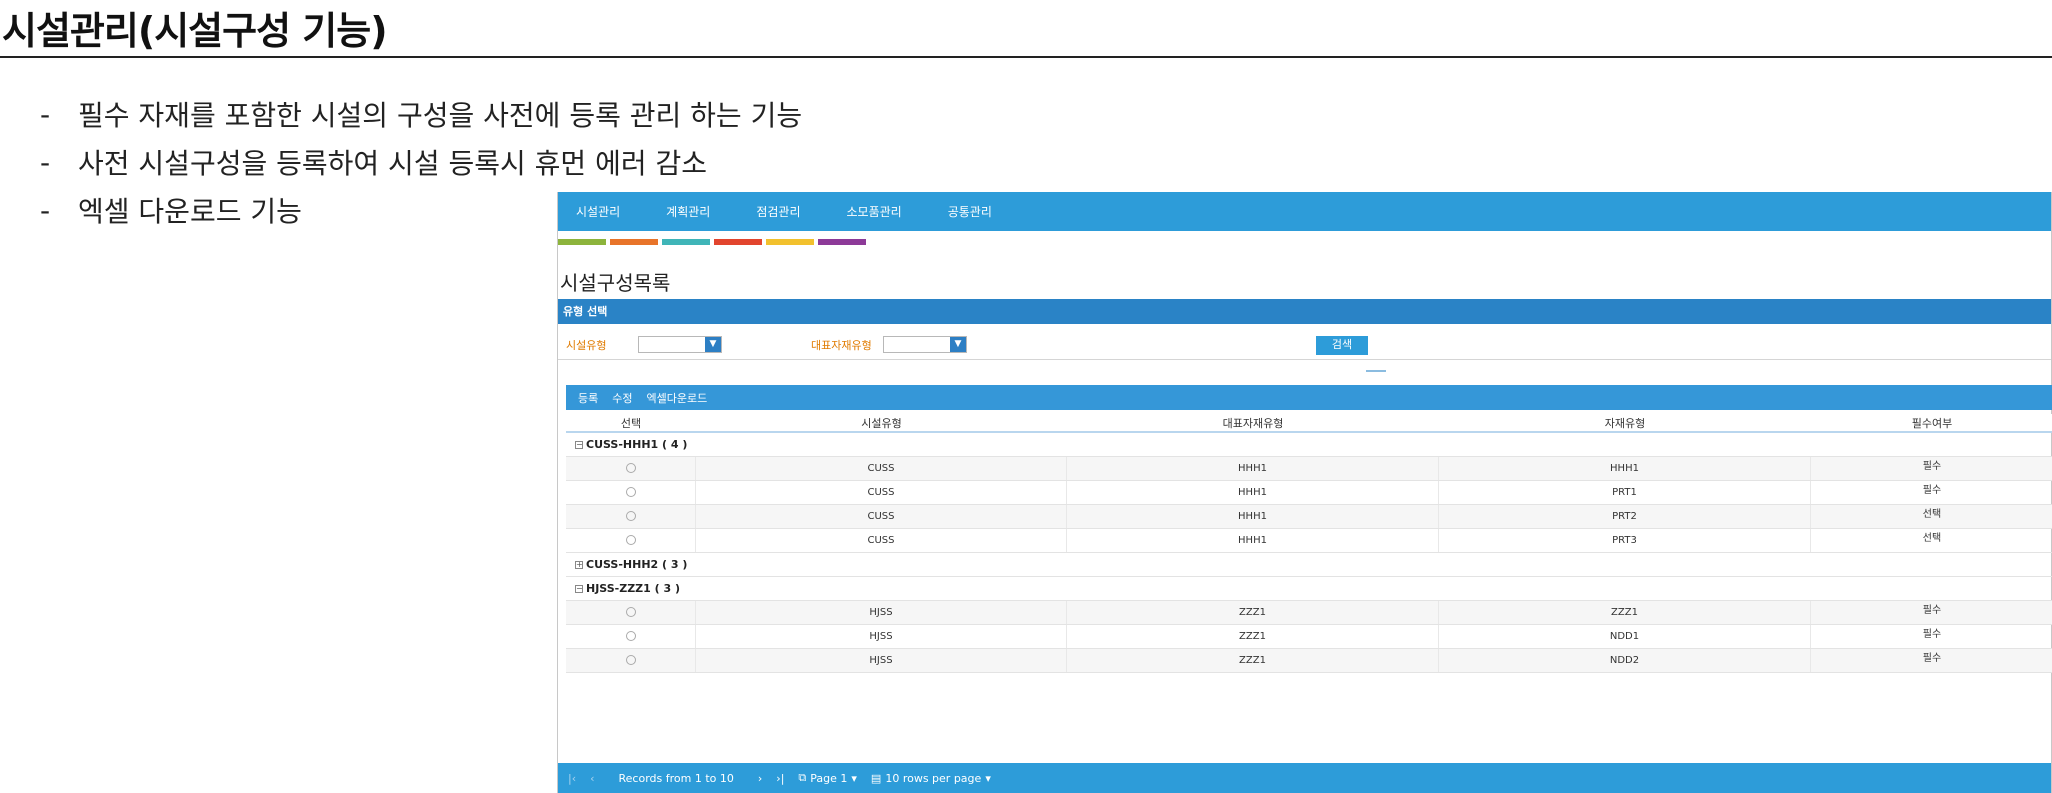 Image resolution: width=2052 pixels, height=793 pixels. What do you see at coordinates (1309, 661) in the screenshot?
I see `table-row: HJSS ZZZ1 NDD2 필수` at bounding box center [1309, 661].